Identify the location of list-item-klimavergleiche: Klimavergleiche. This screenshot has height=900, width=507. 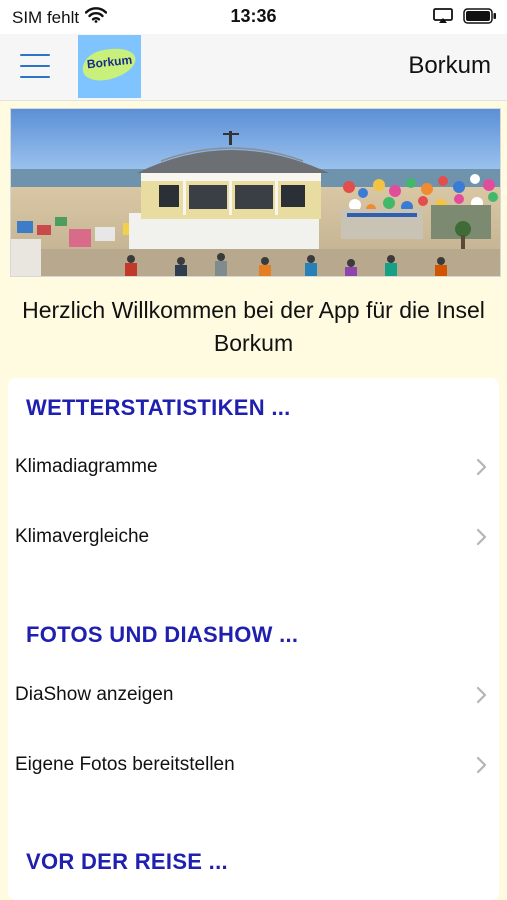
(253, 538).